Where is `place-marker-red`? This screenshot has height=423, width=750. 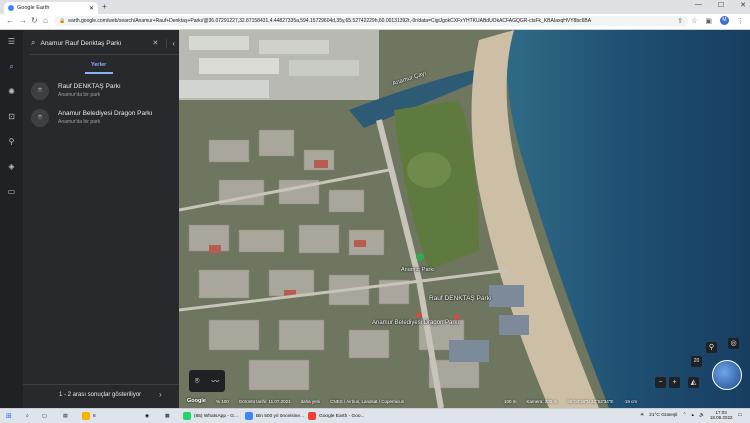
place-marker-red is located at coordinates (457, 317).